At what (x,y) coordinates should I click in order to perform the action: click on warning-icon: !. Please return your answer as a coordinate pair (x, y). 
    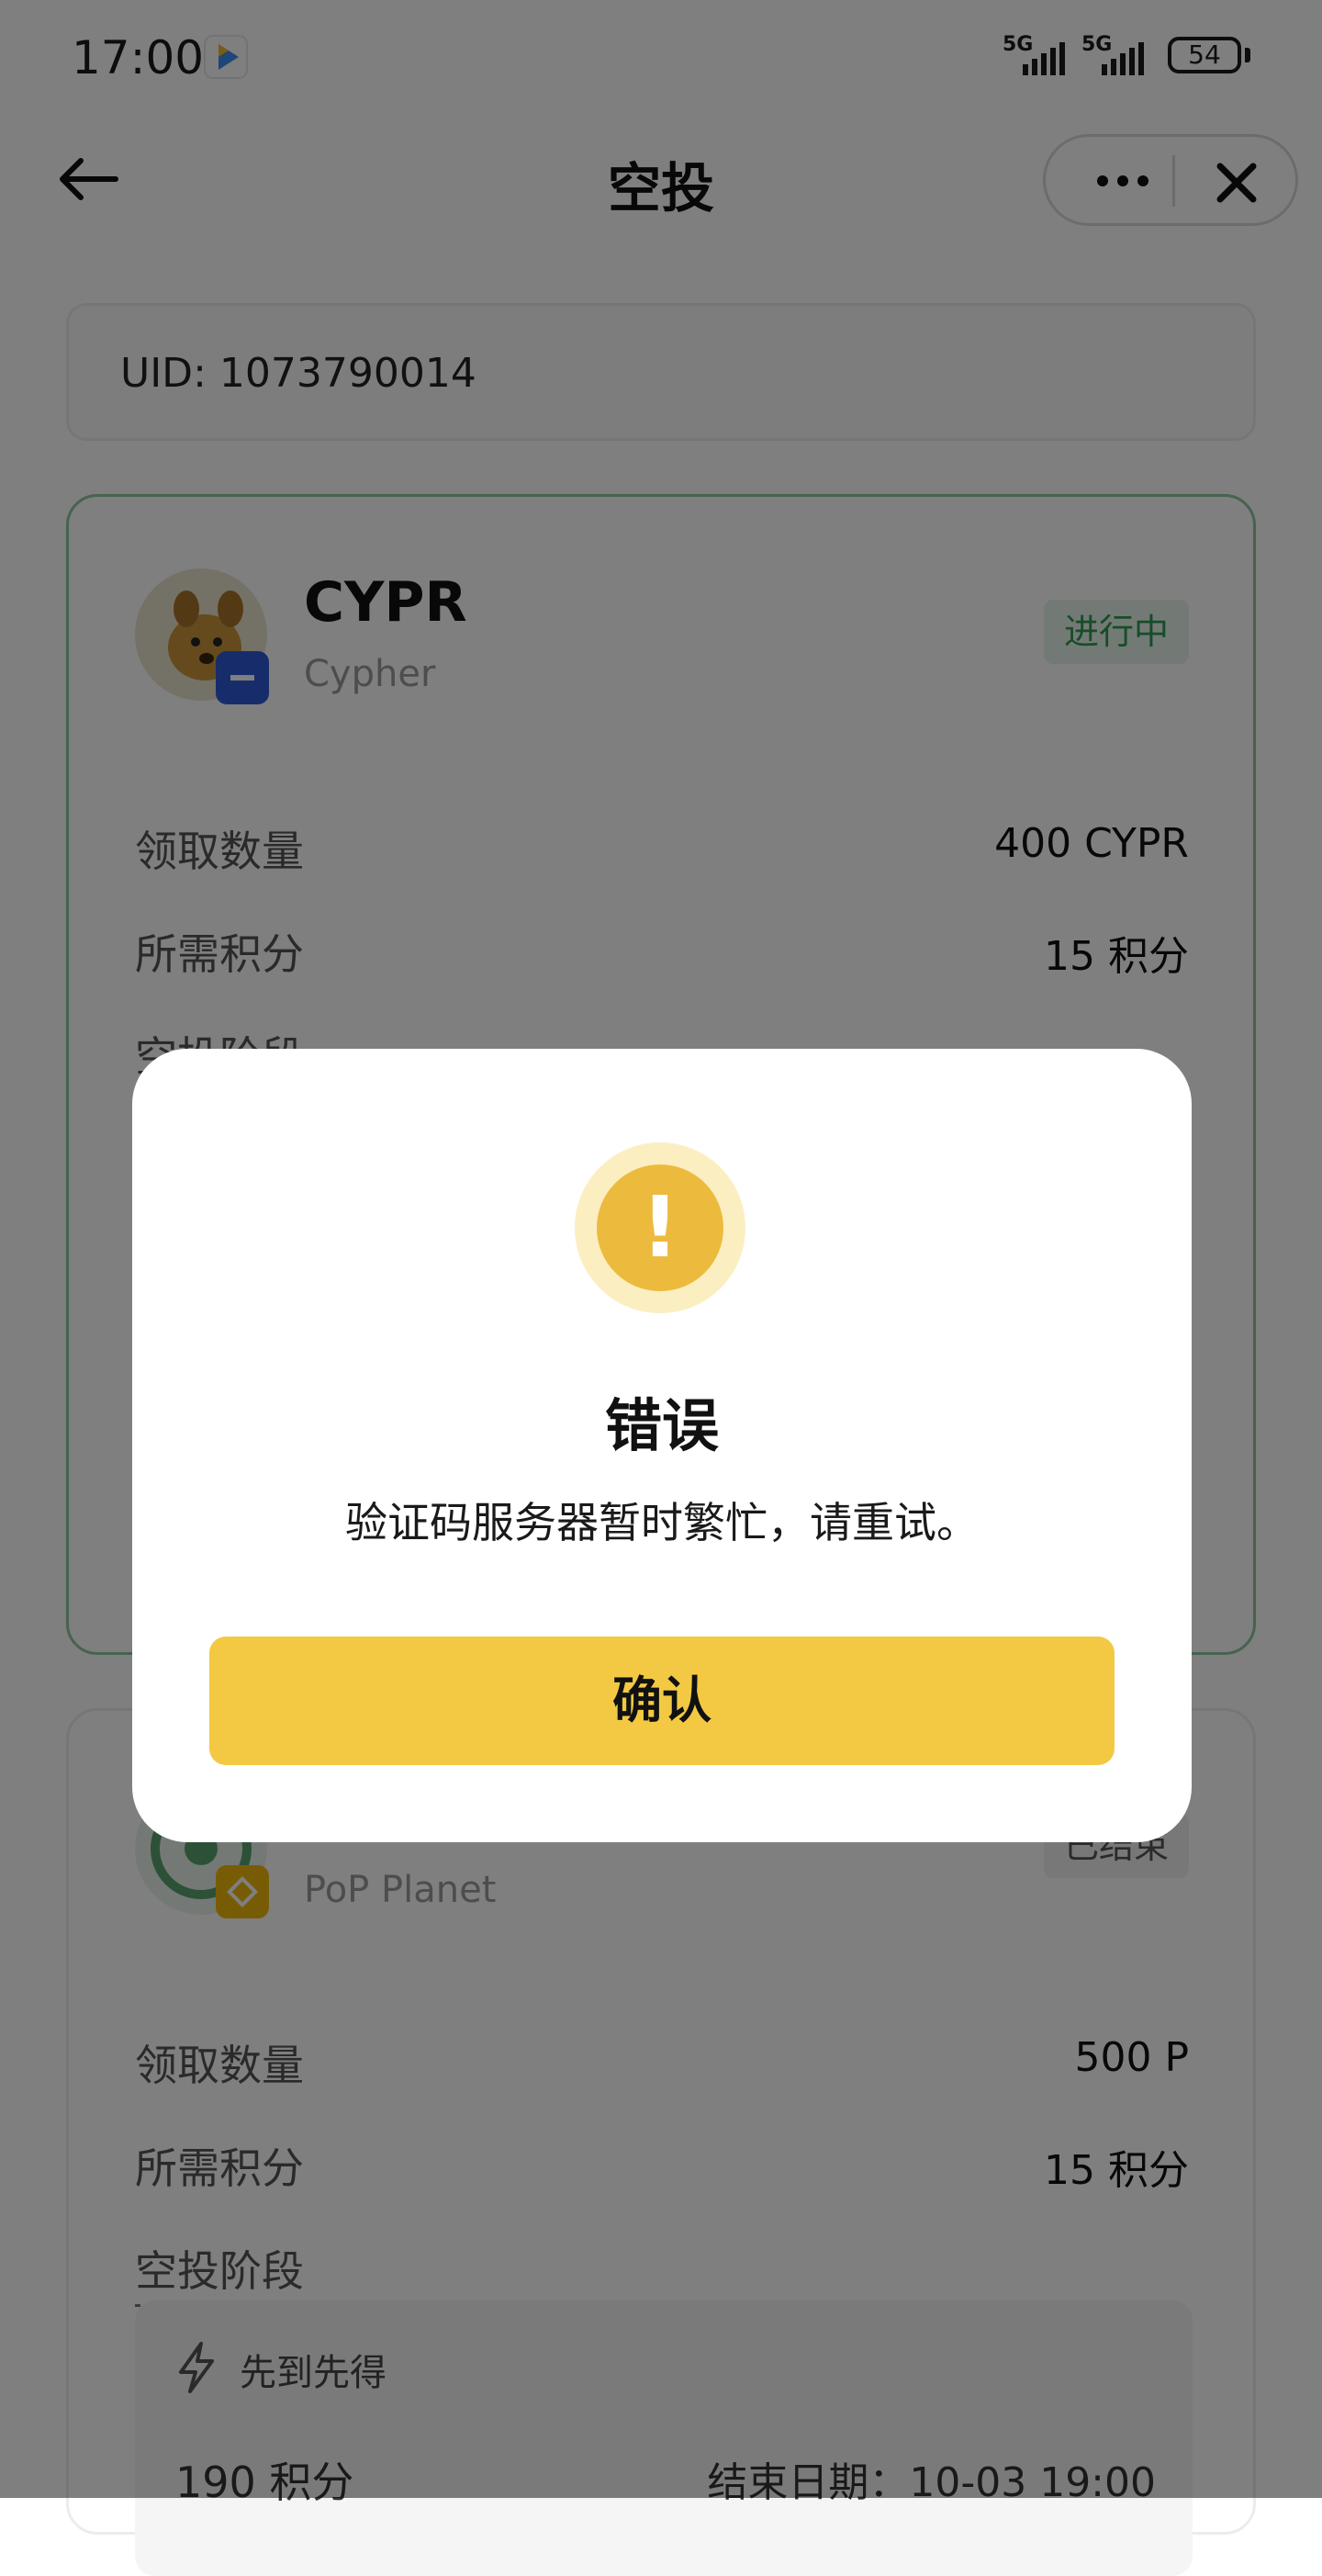
    Looking at the image, I should click on (660, 1227).